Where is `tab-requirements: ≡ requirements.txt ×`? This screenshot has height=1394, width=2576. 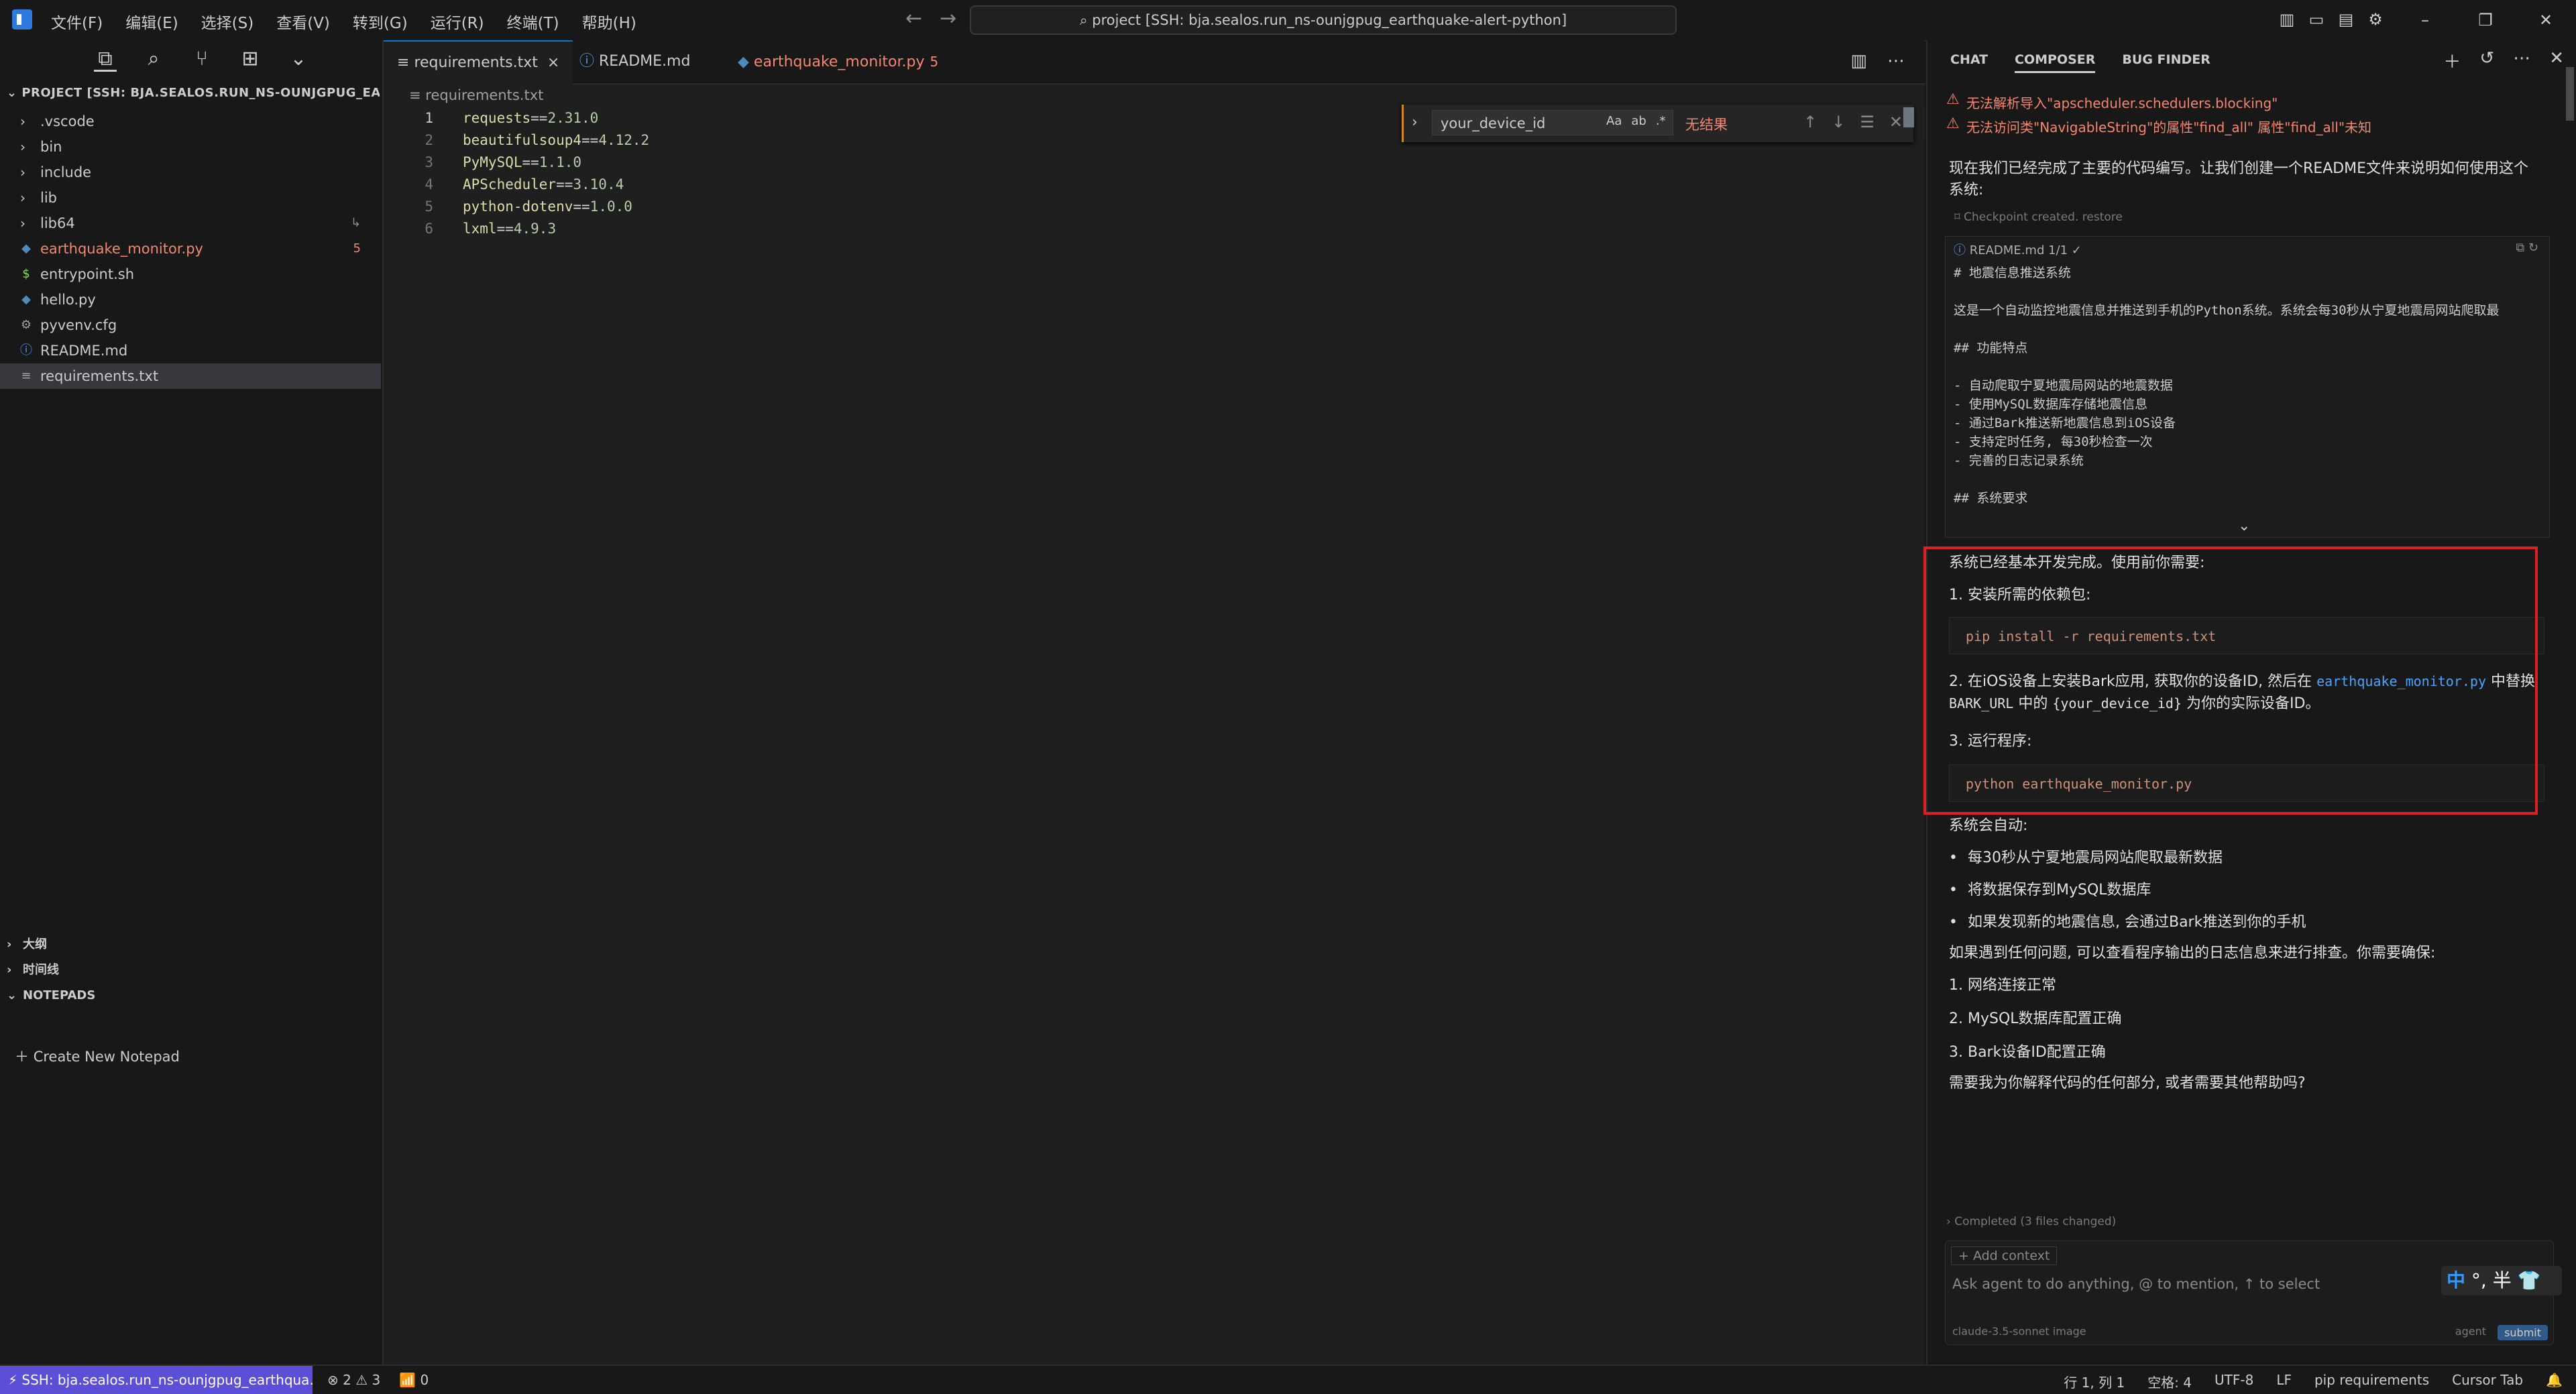
tab-requirements: ≡ requirements.txt × is located at coordinates (478, 62).